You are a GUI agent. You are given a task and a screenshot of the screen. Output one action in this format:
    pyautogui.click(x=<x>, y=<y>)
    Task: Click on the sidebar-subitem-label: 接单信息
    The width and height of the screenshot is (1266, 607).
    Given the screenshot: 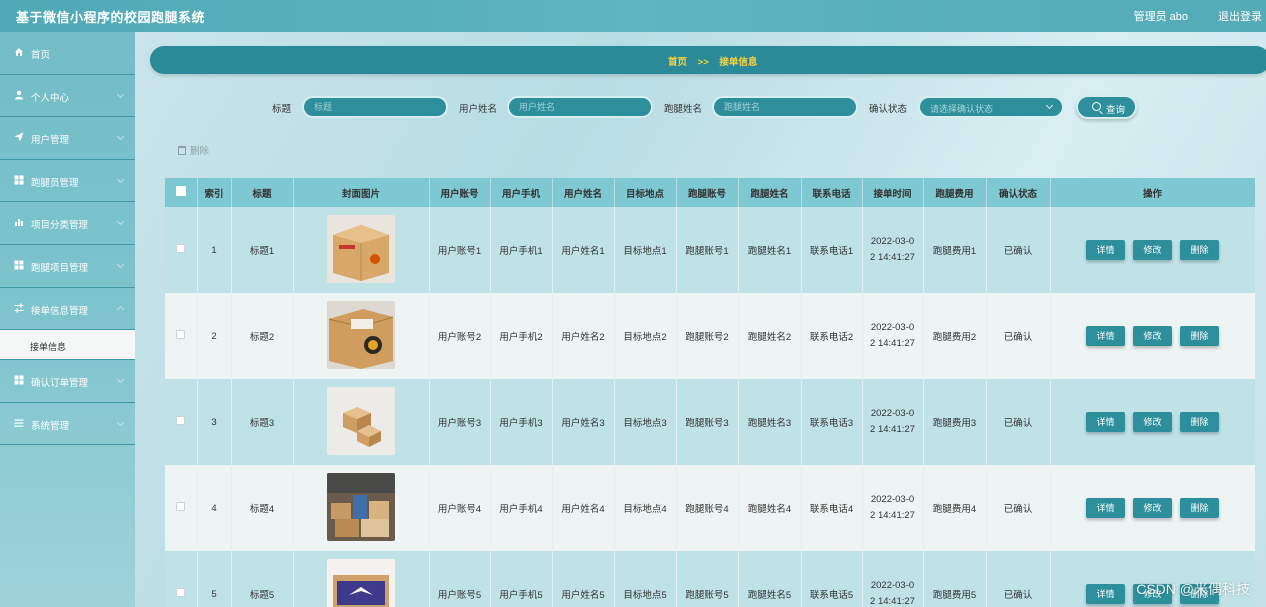 What is the action you would take?
    pyautogui.click(x=48, y=347)
    